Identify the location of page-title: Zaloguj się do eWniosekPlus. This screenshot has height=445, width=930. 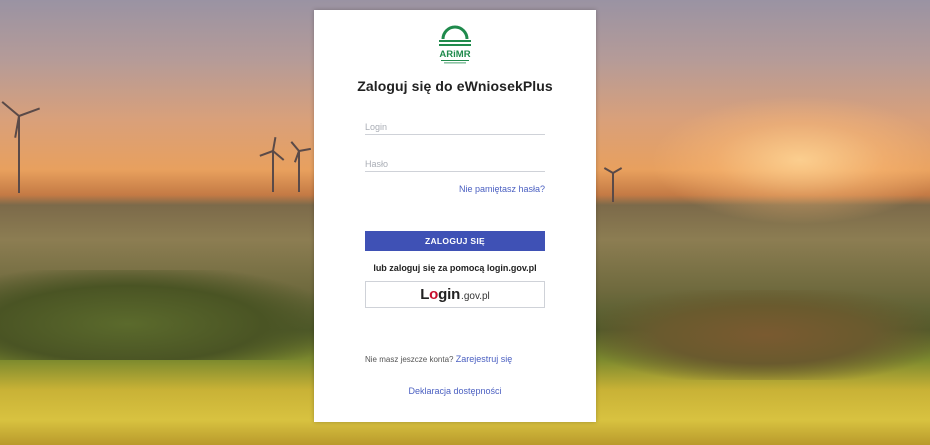
(455, 86).